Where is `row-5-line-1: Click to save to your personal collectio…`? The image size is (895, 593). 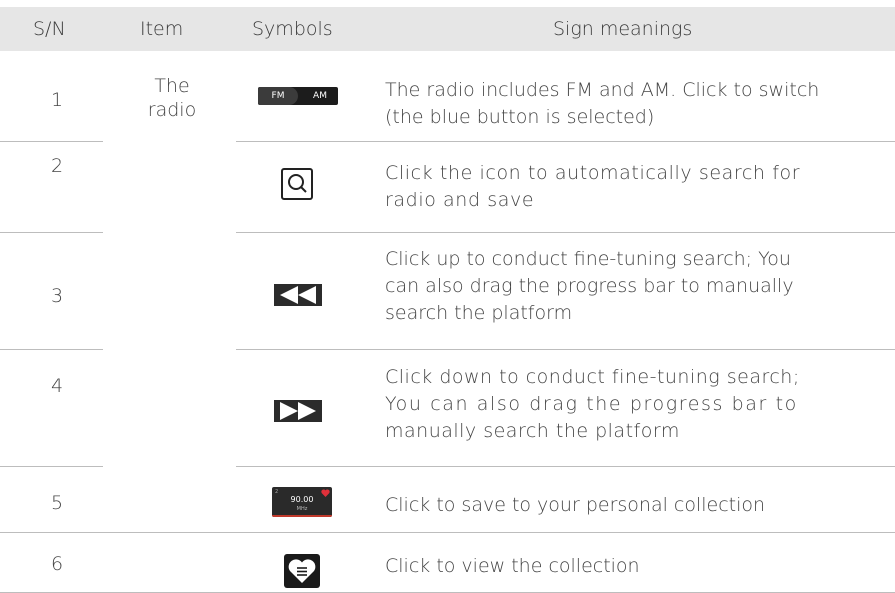
row-5-line-1: Click to save to your personal collectio… is located at coordinates (575, 505).